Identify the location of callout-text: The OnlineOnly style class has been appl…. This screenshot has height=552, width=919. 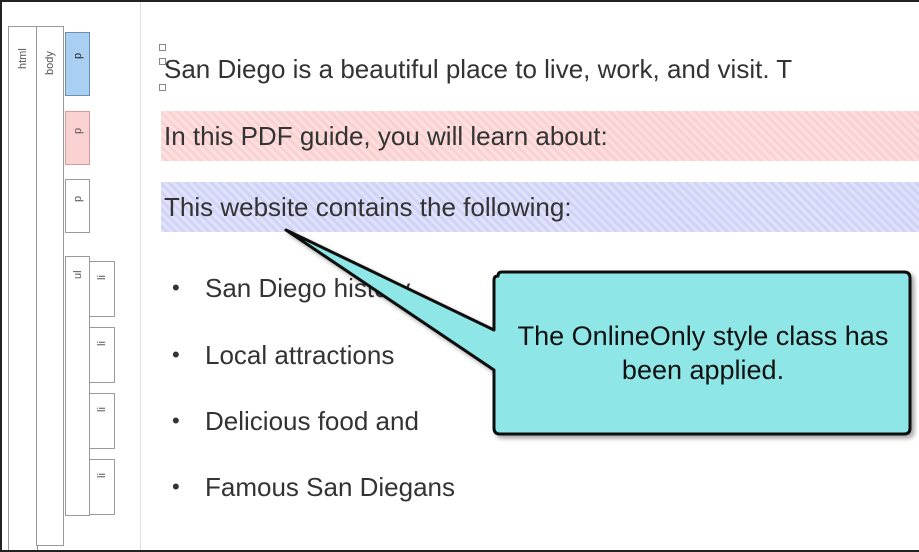
(703, 353).